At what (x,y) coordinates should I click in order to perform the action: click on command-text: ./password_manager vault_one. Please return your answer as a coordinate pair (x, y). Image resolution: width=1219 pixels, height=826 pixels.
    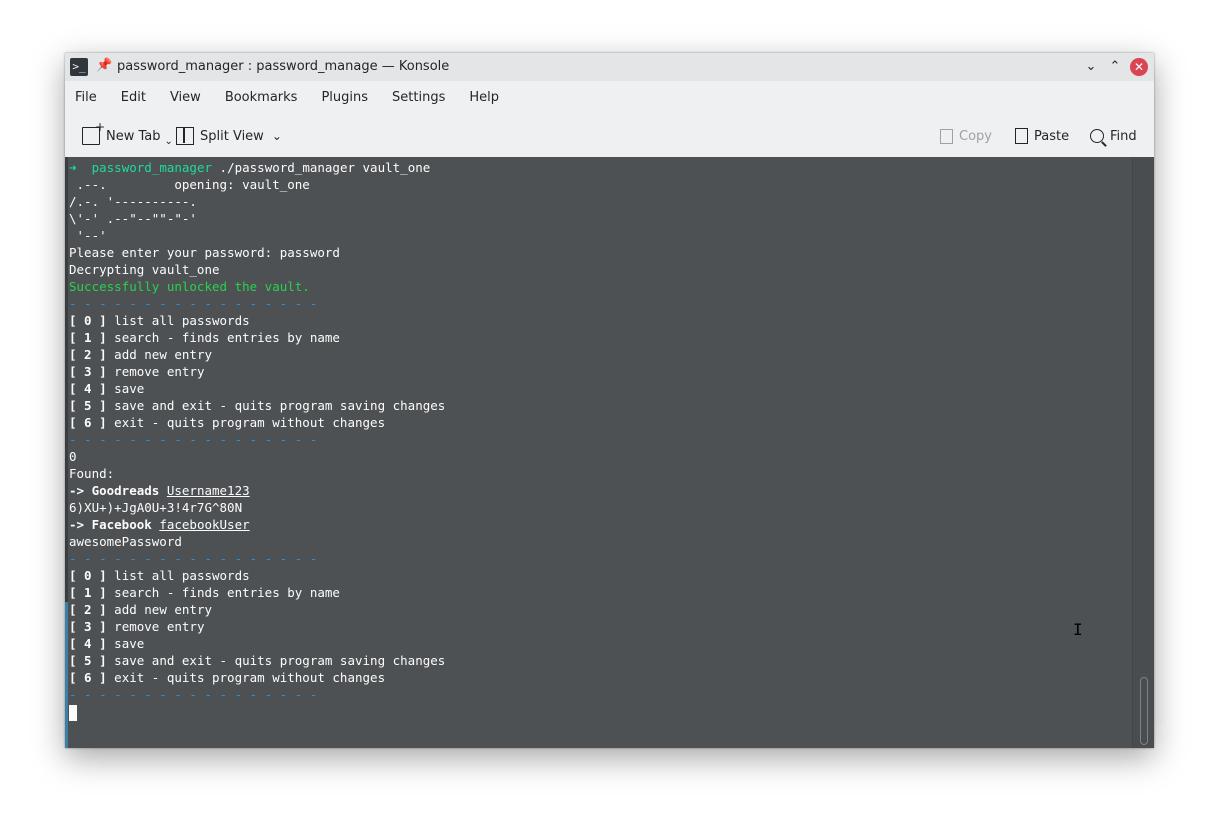
    Looking at the image, I should click on (325, 167).